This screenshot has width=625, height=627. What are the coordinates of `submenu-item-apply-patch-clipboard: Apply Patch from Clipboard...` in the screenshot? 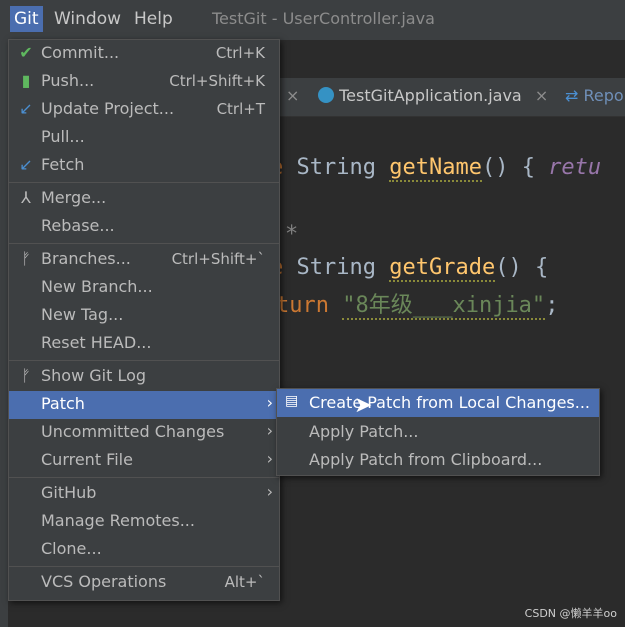 It's located at (438, 460).